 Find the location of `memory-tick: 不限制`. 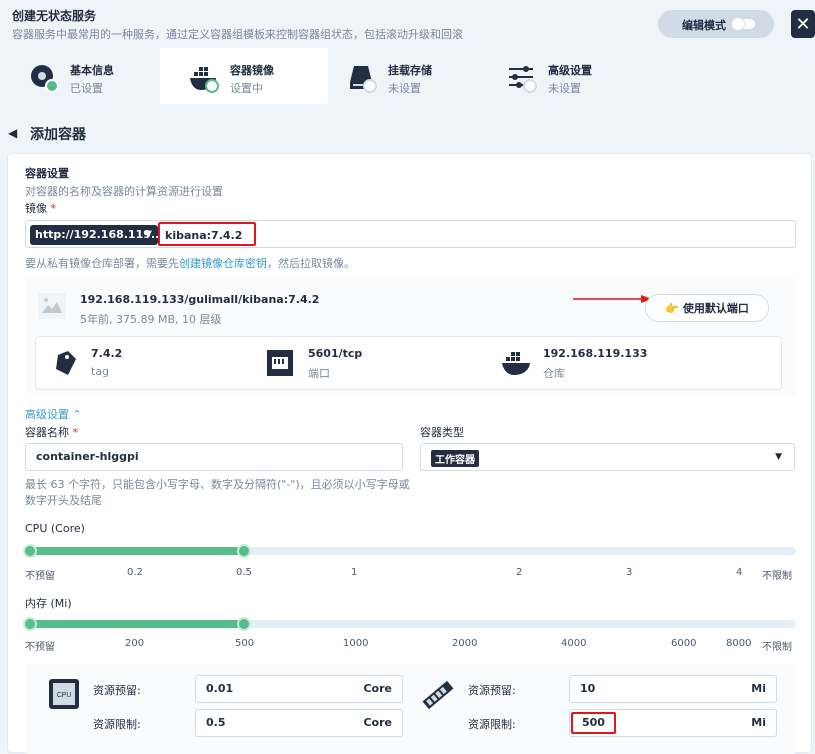

memory-tick: 不限制 is located at coordinates (777, 647).